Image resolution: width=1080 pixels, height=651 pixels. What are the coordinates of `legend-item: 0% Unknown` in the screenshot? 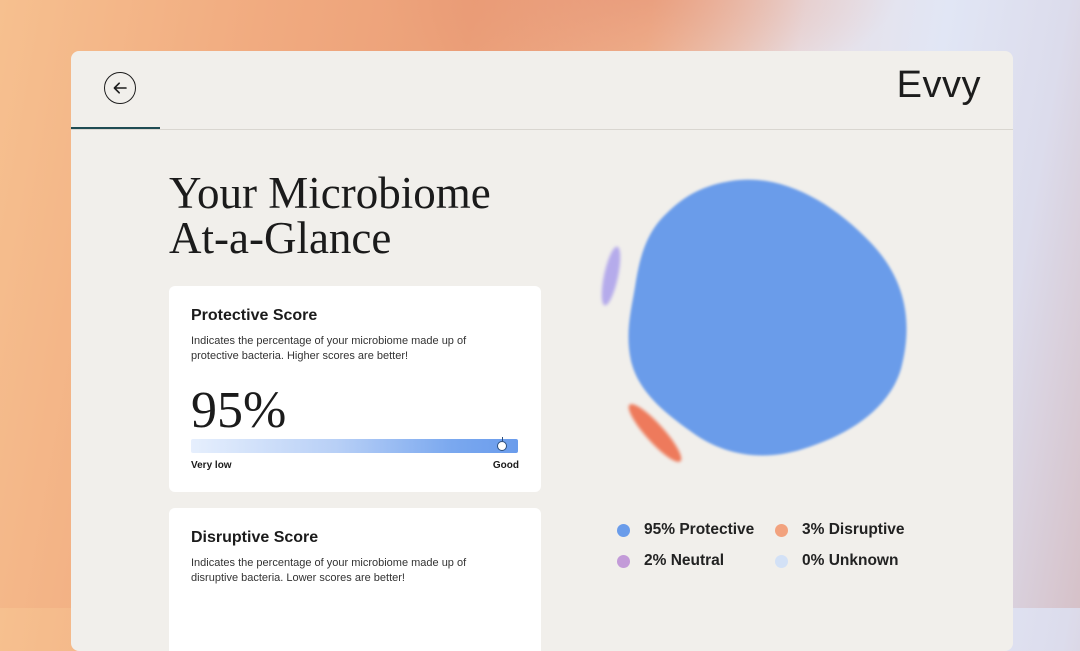 It's located at (836, 561).